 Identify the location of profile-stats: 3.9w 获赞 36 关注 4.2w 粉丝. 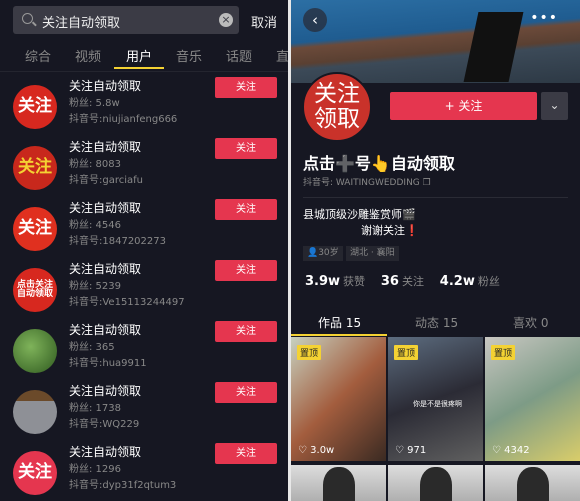
(408, 281).